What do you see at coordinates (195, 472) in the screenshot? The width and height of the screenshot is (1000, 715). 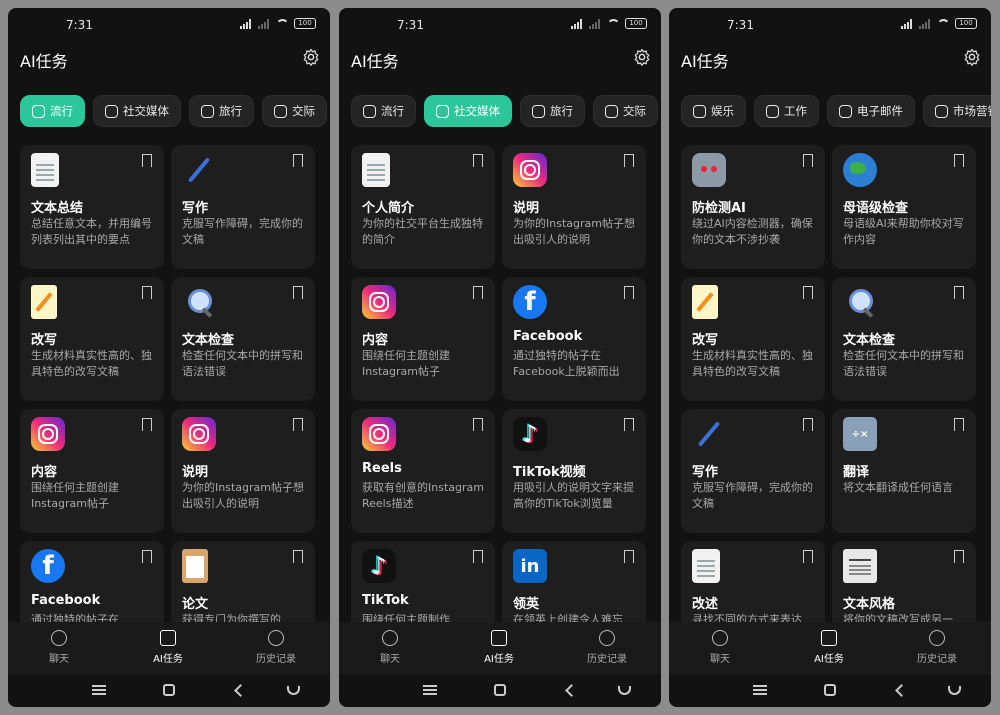 I see `task-title: 说明` at bounding box center [195, 472].